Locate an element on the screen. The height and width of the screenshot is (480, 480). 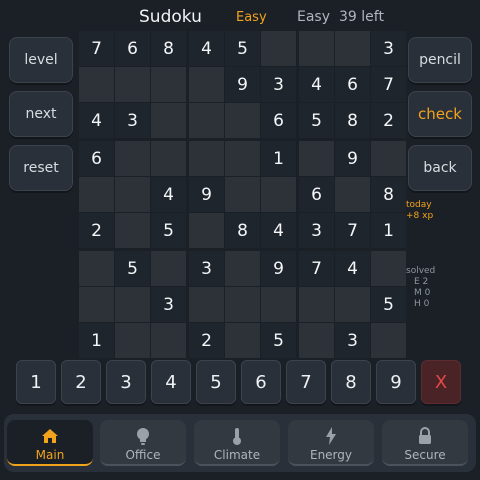
pencil-button: pencil is located at coordinates (440, 60).